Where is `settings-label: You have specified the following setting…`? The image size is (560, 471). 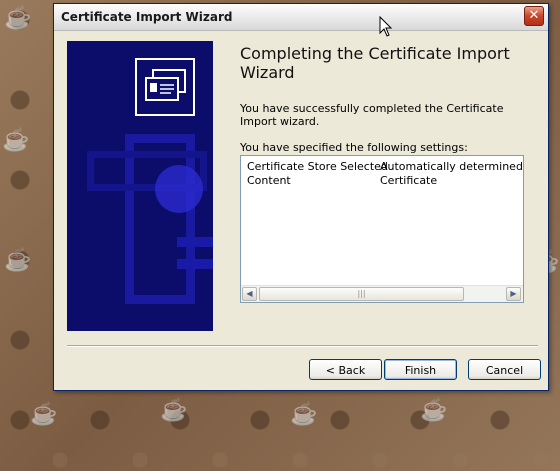
settings-label: You have specified the following setting… is located at coordinates (354, 147).